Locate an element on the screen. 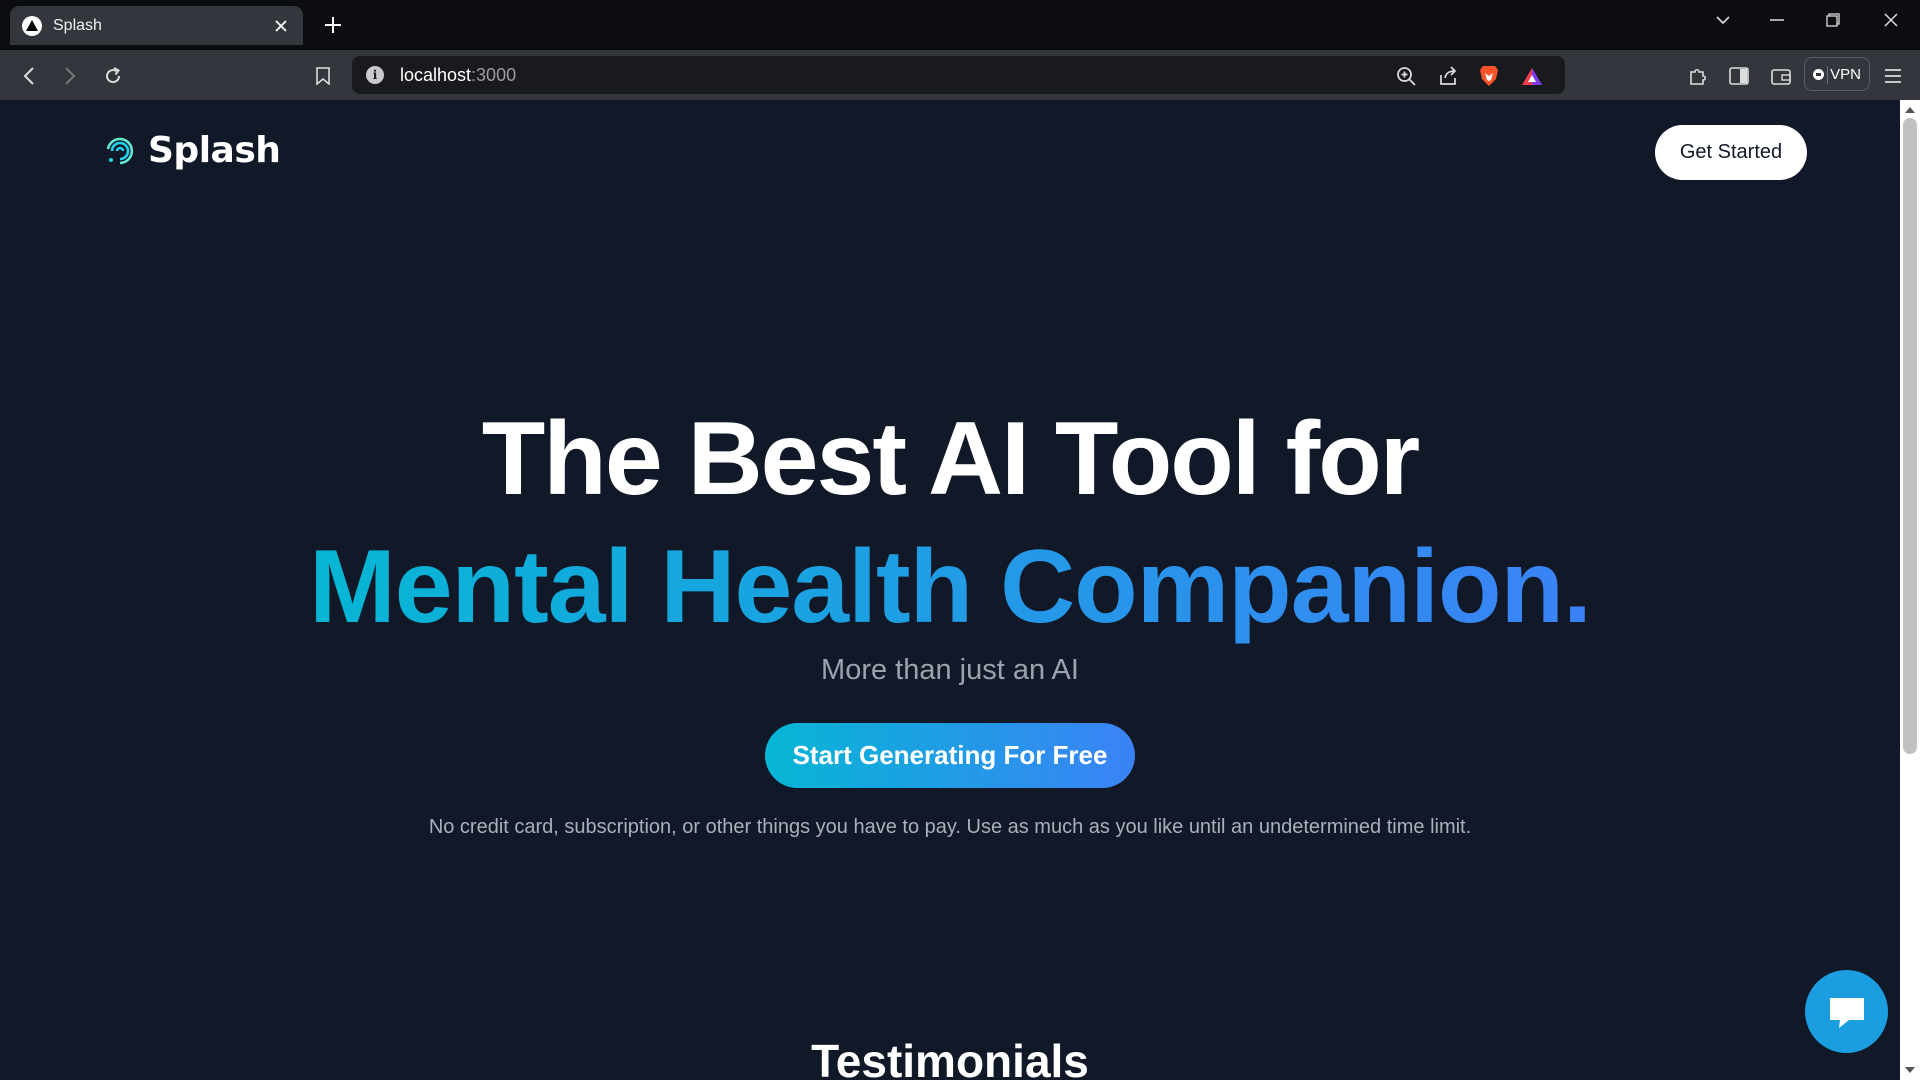 The image size is (1920, 1080). restore-icon is located at coordinates (1833, 20).